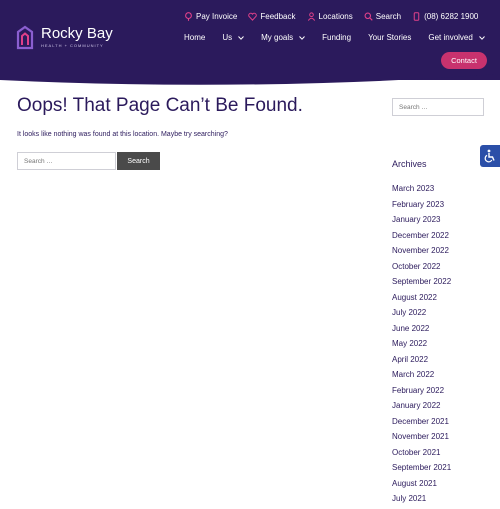 The height and width of the screenshot is (509, 500). What do you see at coordinates (421, 455) in the screenshot?
I see `archive-link: October 2021` at bounding box center [421, 455].